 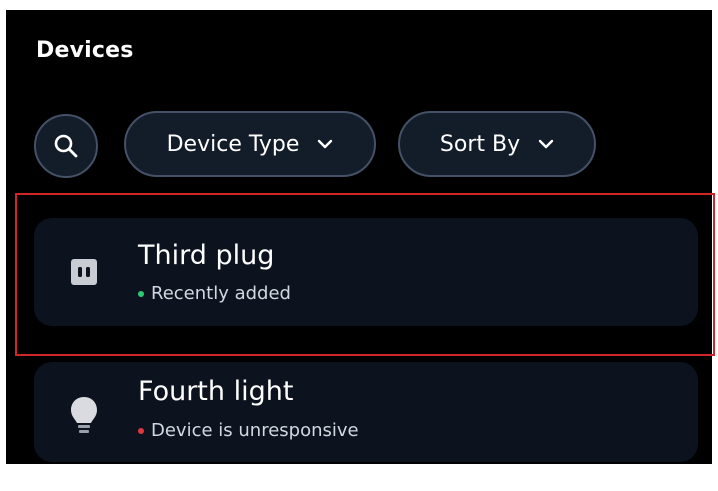 I want to click on search-icon, so click(x=66, y=146).